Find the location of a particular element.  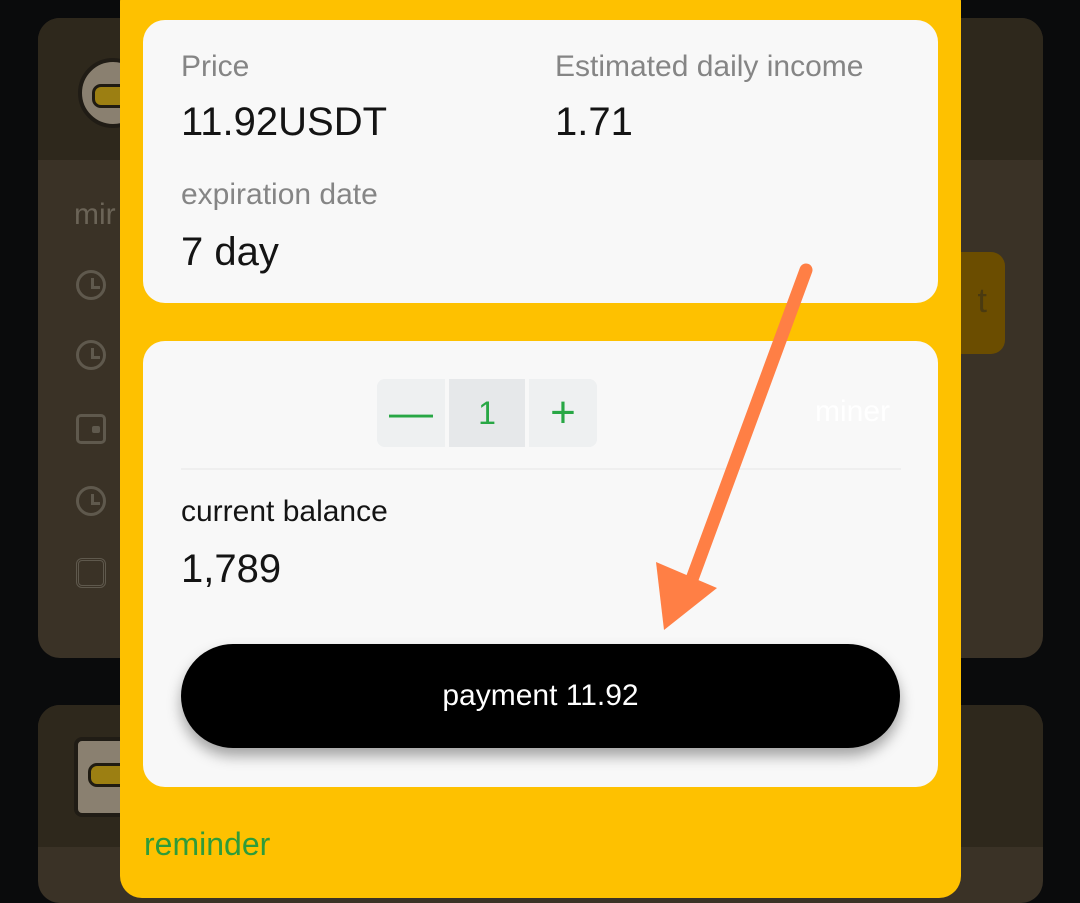

quantity-input: 1 is located at coordinates (487, 413).